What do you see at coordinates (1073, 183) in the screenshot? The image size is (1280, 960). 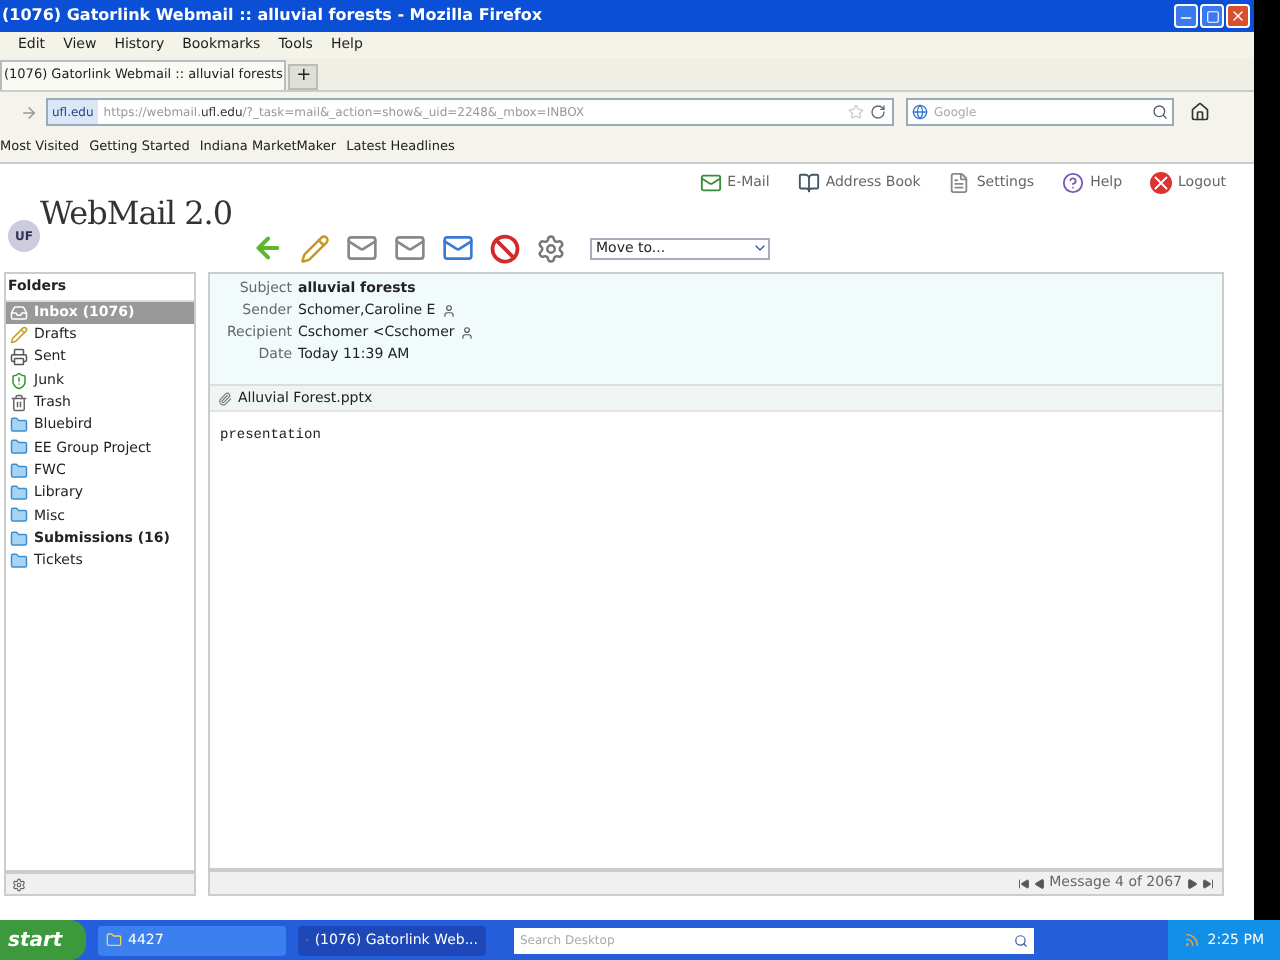 I see `help-icon` at bounding box center [1073, 183].